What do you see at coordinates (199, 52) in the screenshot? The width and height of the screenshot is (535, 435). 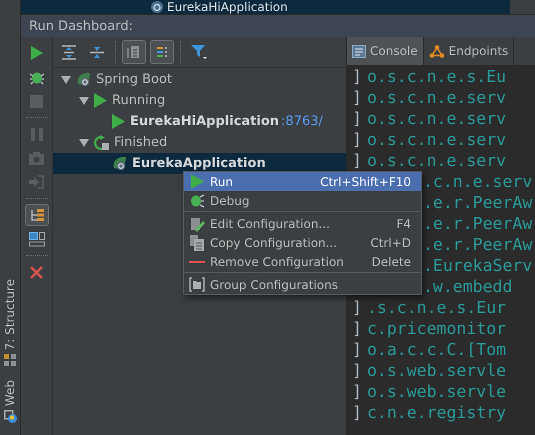 I see `filter-icon` at bounding box center [199, 52].